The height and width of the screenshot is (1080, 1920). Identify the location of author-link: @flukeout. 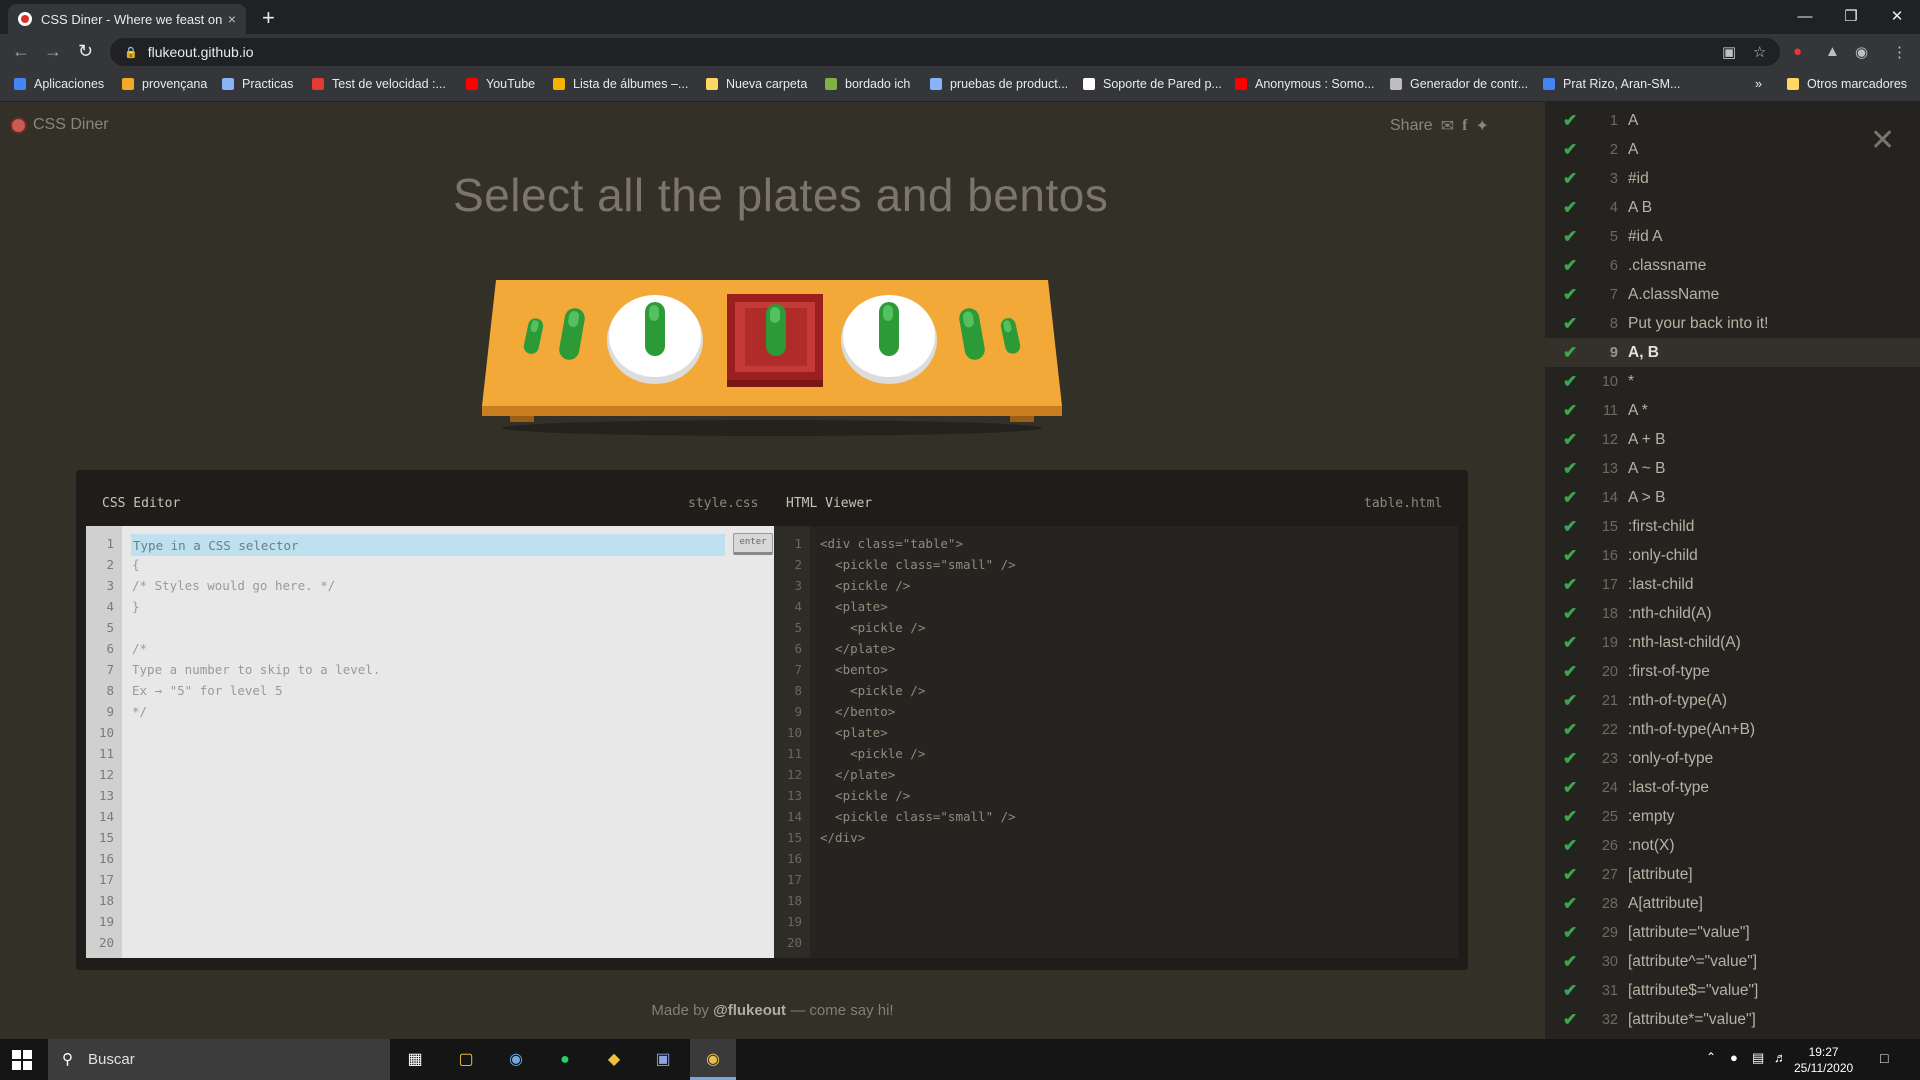
(749, 1010).